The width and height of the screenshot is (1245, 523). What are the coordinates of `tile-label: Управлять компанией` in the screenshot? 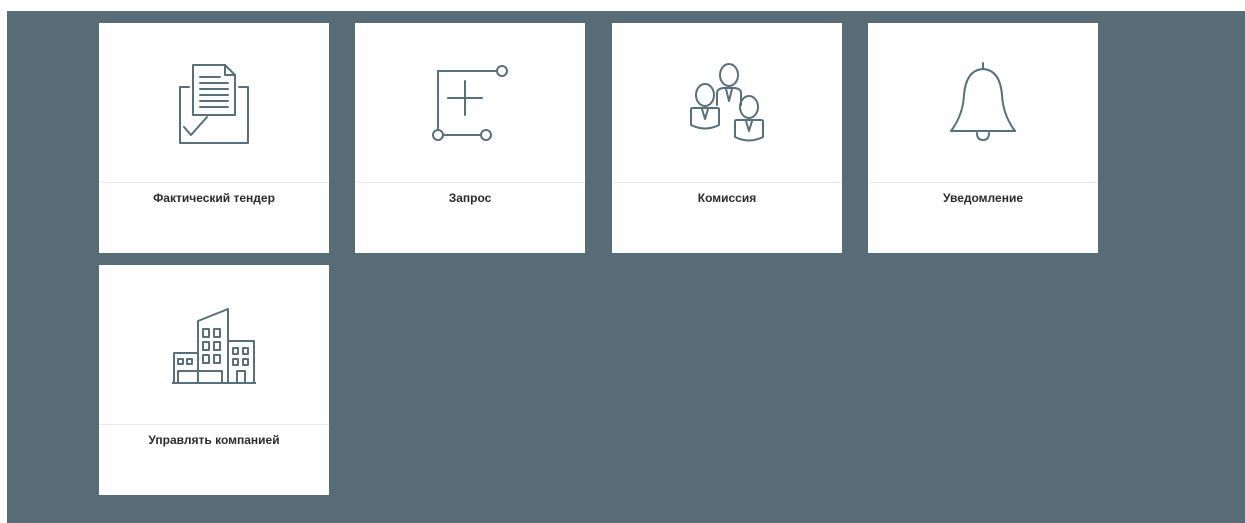 It's located at (214, 440).